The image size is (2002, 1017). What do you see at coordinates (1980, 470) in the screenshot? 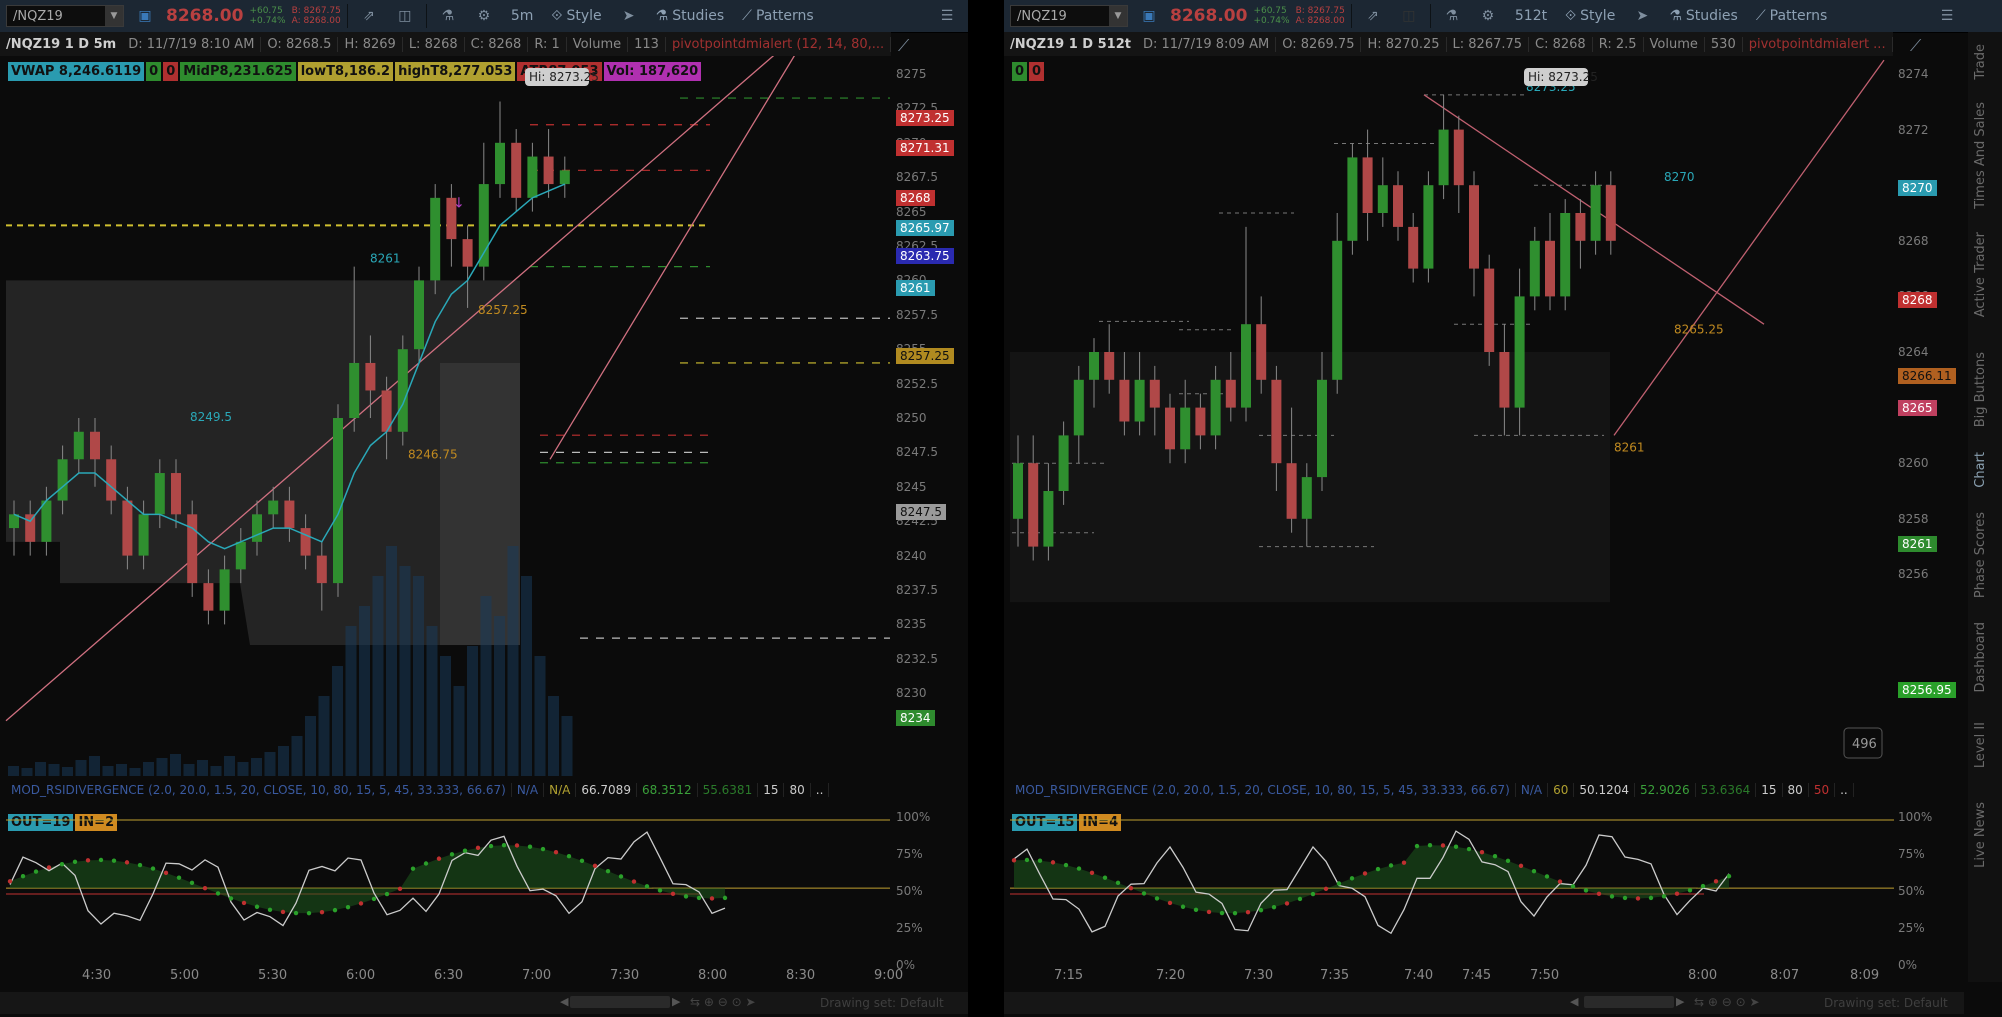
I see `sidebar-tab-chart: Chart` at bounding box center [1980, 470].